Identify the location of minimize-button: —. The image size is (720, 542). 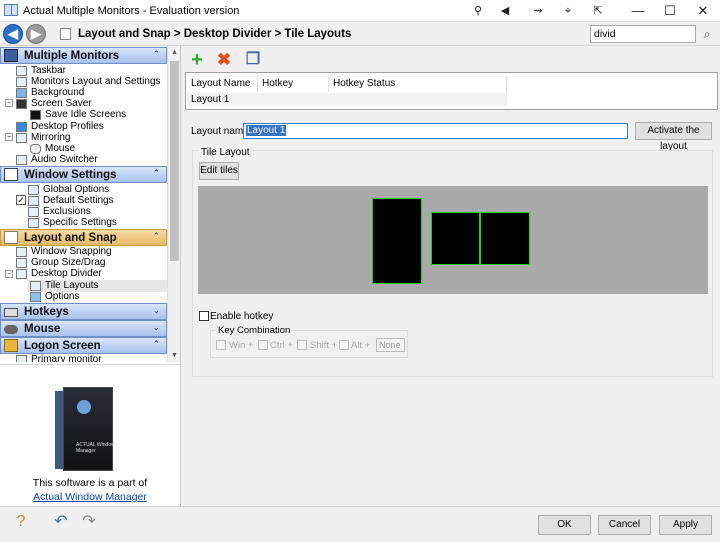
(638, 11).